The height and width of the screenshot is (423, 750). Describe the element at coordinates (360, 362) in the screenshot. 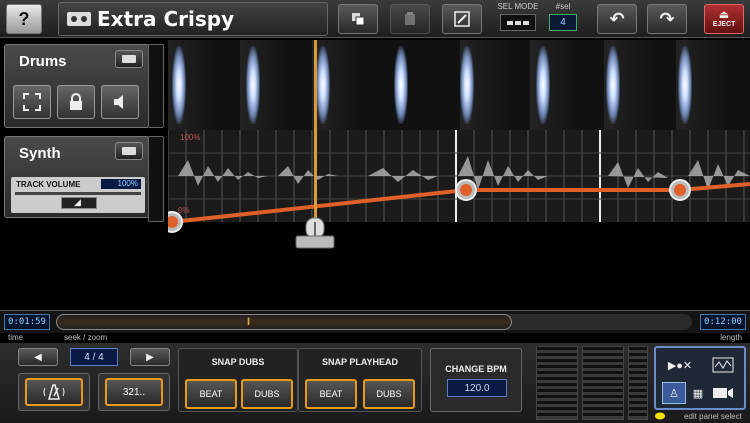

I see `snap-playhead-title: SNAP PLAYHEAD` at that location.